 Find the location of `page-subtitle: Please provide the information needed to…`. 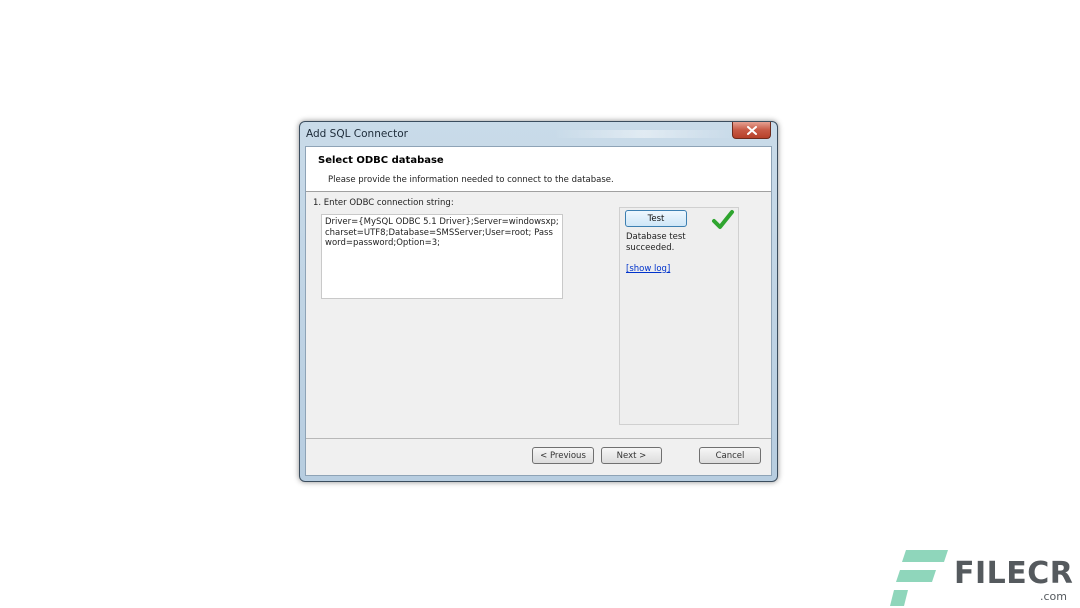

page-subtitle: Please provide the information needed to… is located at coordinates (471, 180).